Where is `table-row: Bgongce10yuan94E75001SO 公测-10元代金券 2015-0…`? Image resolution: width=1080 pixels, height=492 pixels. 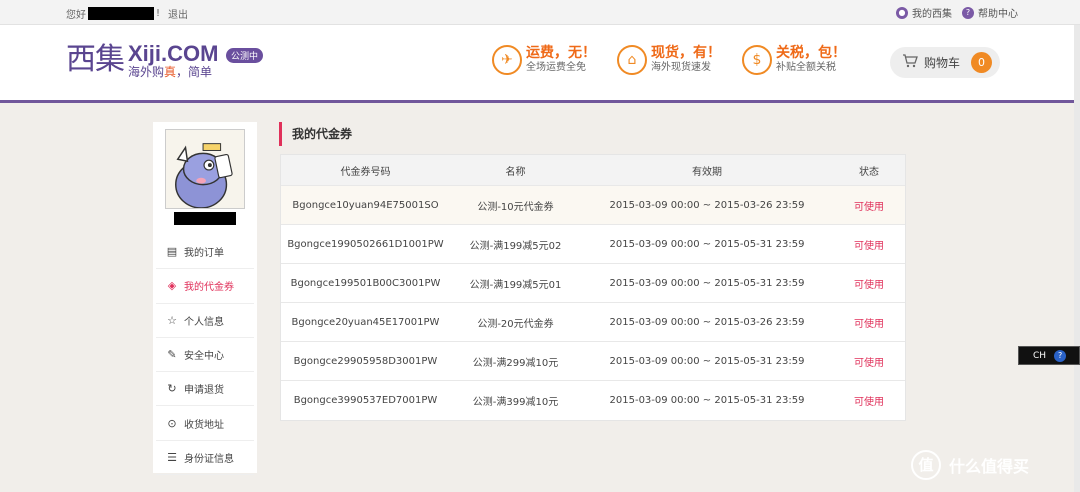 table-row: Bgongce10yuan94E75001SO 公测-10元代金券 2015-0… is located at coordinates (593, 205).